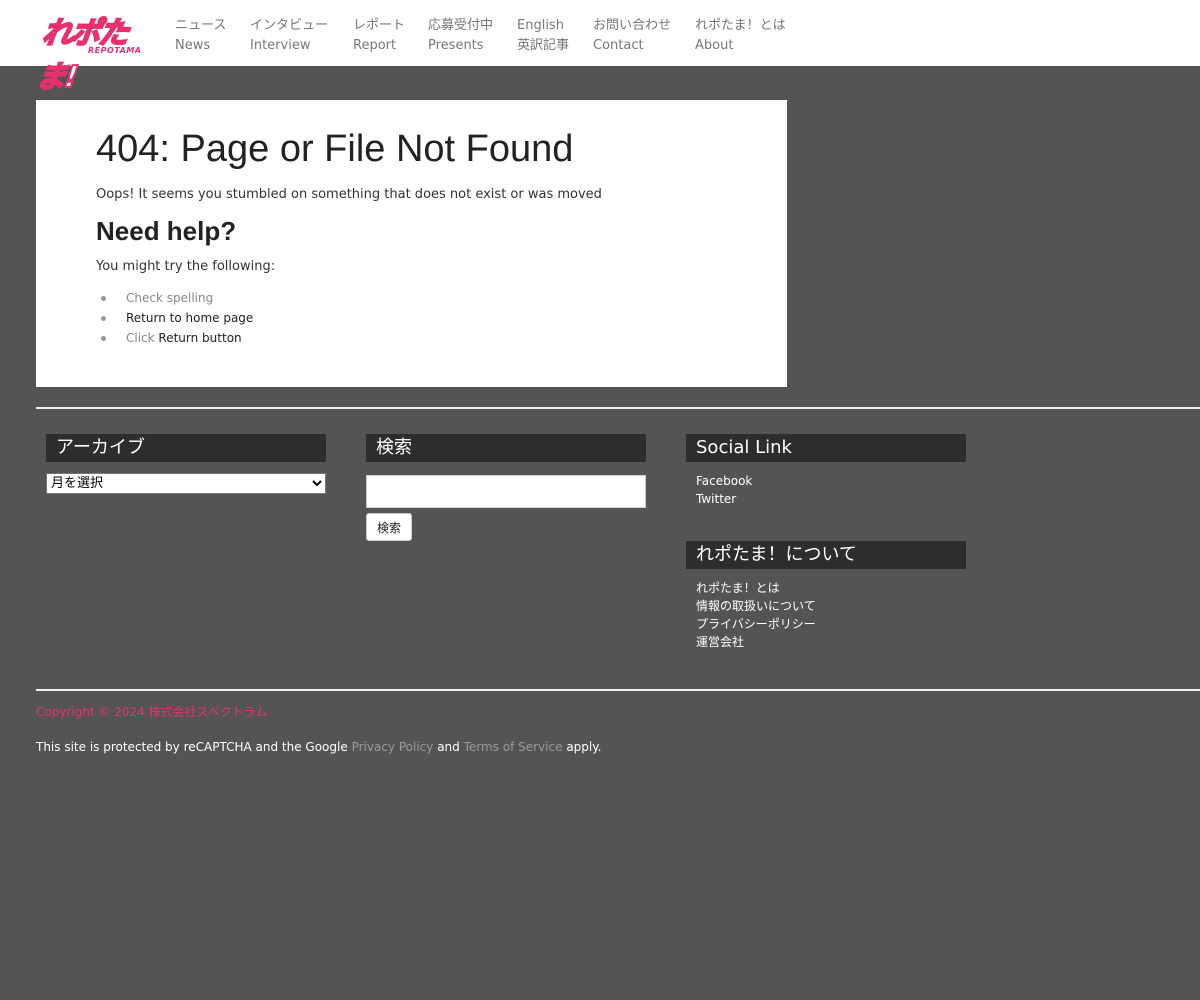 The width and height of the screenshot is (1200, 1000). Describe the element at coordinates (448, 747) in the screenshot. I see `recaptcha-and: and` at that location.